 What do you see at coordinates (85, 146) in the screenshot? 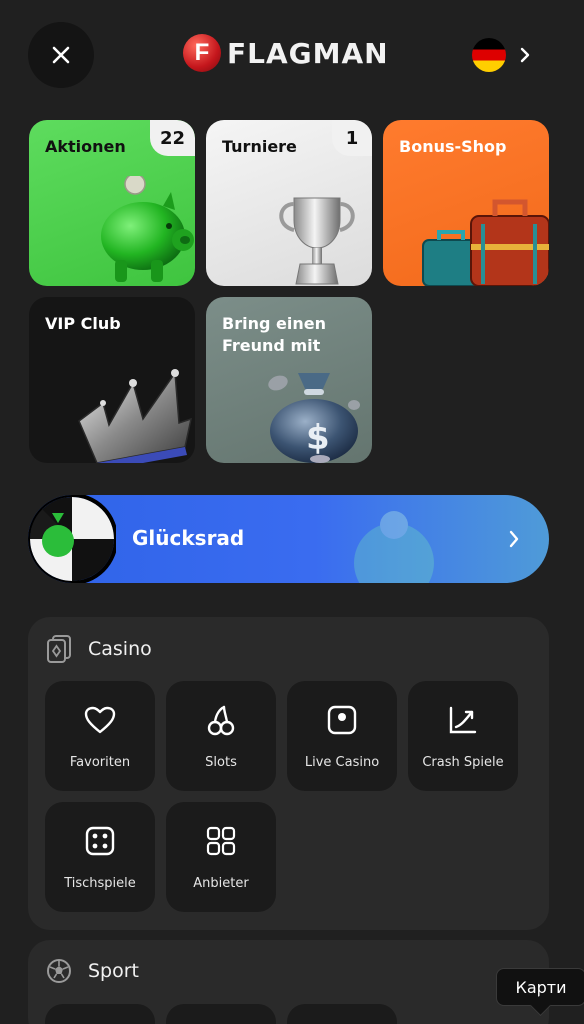
I see `promo-label: Aktionen` at bounding box center [85, 146].